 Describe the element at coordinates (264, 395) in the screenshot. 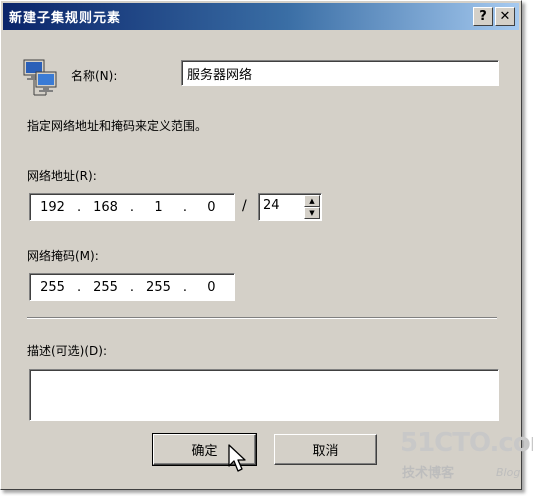

I see `description-input` at that location.